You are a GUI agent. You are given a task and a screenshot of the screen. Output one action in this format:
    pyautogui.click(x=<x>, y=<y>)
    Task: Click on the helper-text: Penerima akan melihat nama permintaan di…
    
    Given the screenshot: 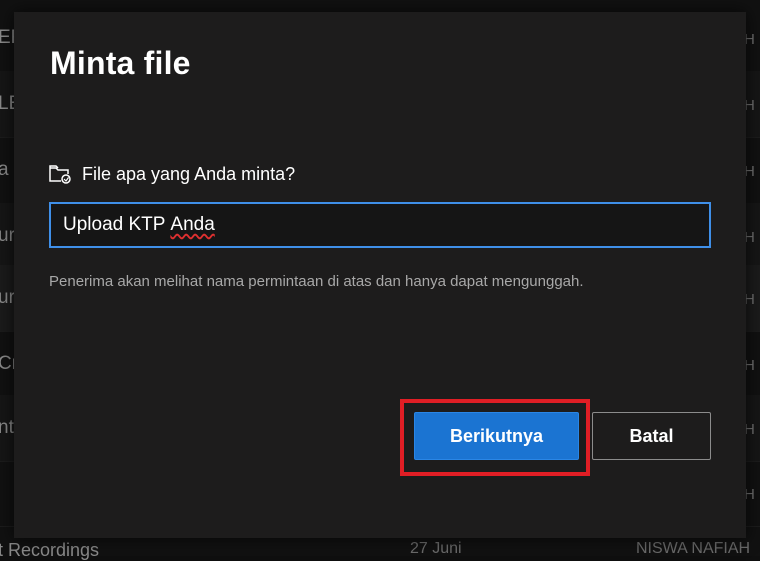 What is the action you would take?
    pyautogui.click(x=316, y=281)
    